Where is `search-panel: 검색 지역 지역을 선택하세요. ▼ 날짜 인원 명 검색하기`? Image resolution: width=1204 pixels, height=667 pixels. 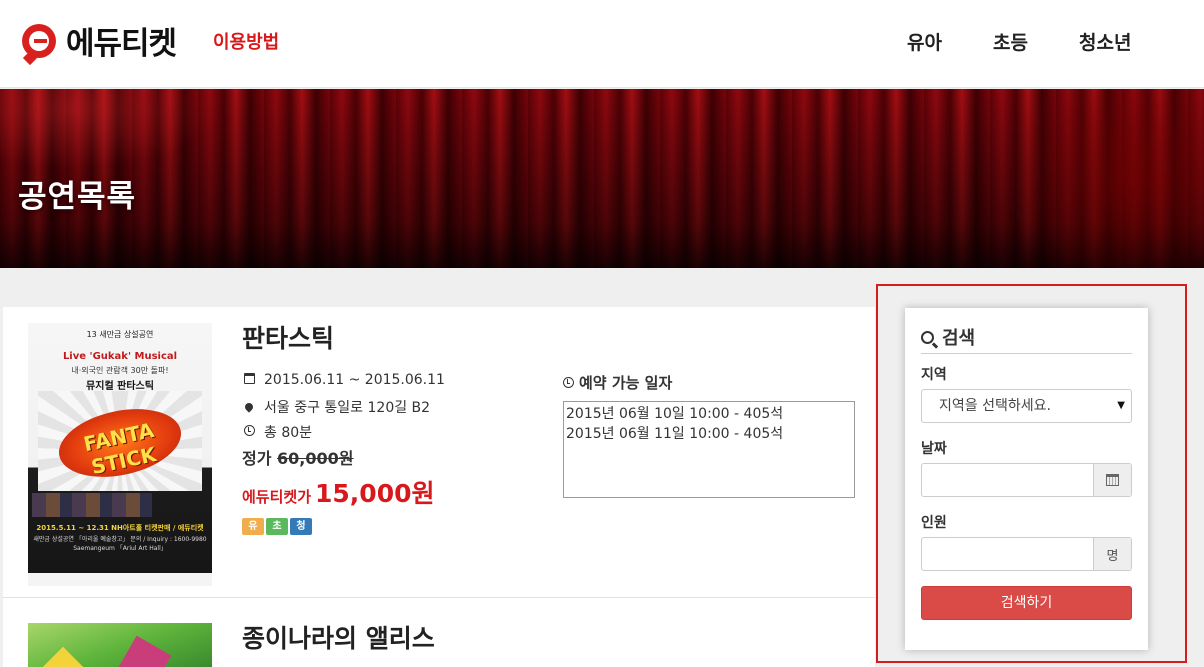 search-panel: 검색 지역 지역을 선택하세요. ▼ 날짜 인원 명 검색하기 is located at coordinates (1026, 479).